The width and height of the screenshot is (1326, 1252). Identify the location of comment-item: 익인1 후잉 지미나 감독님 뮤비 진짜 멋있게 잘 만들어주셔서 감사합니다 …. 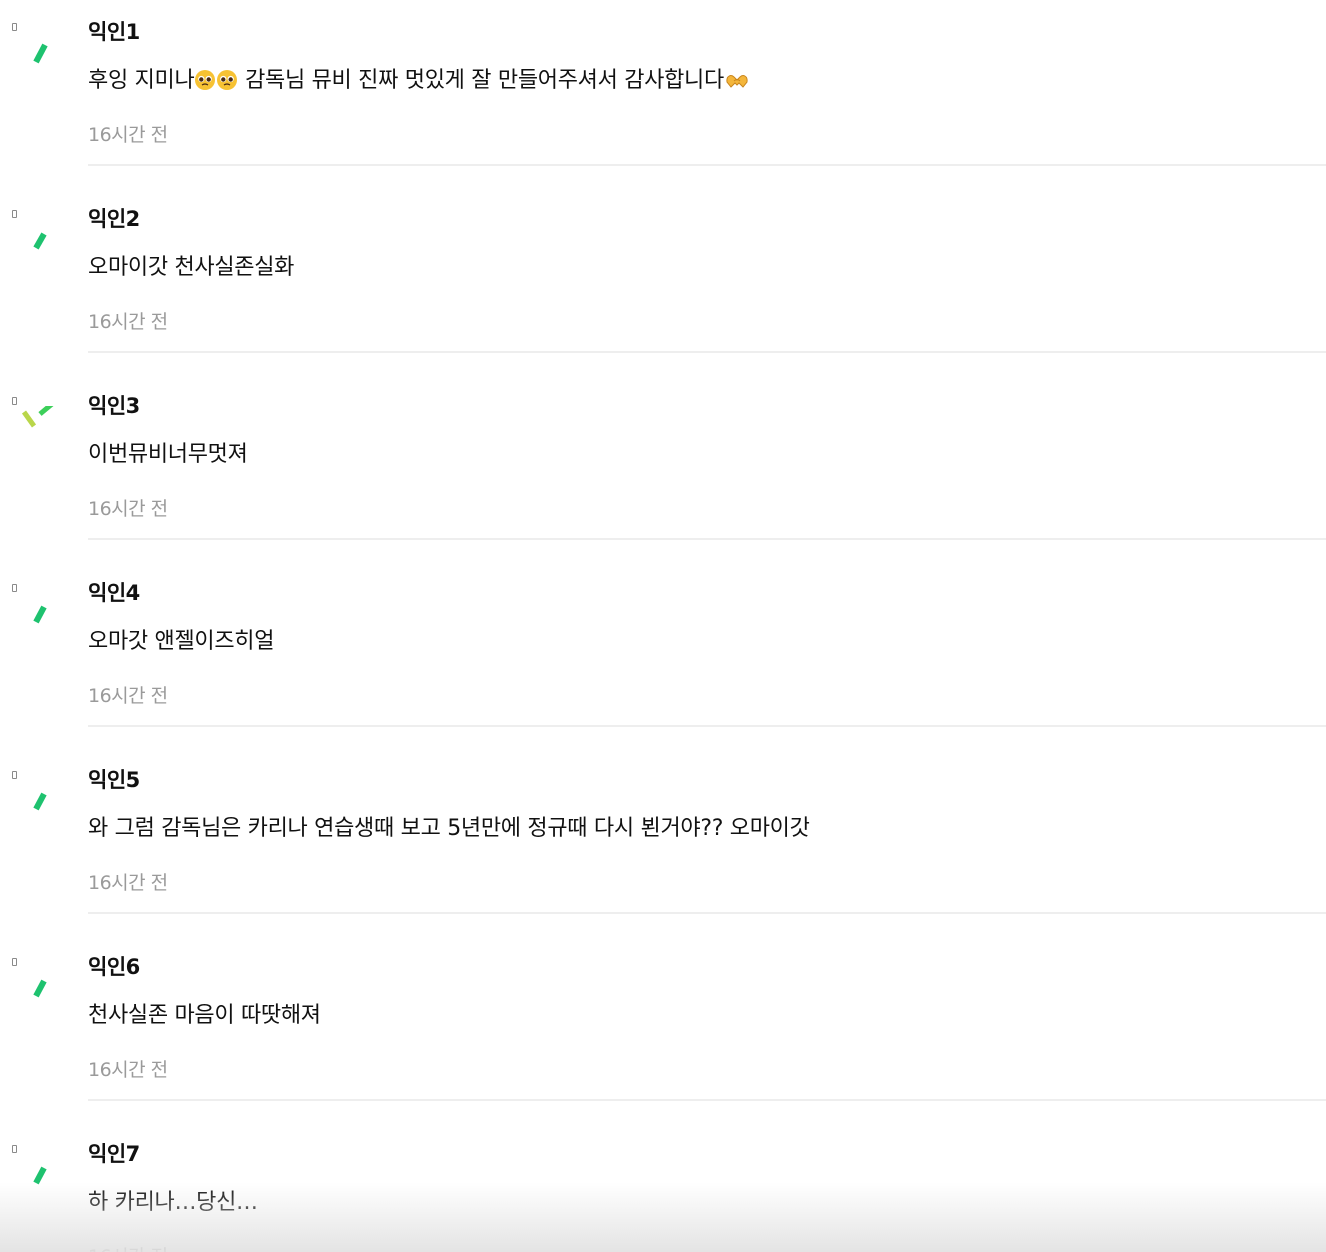
(663, 93).